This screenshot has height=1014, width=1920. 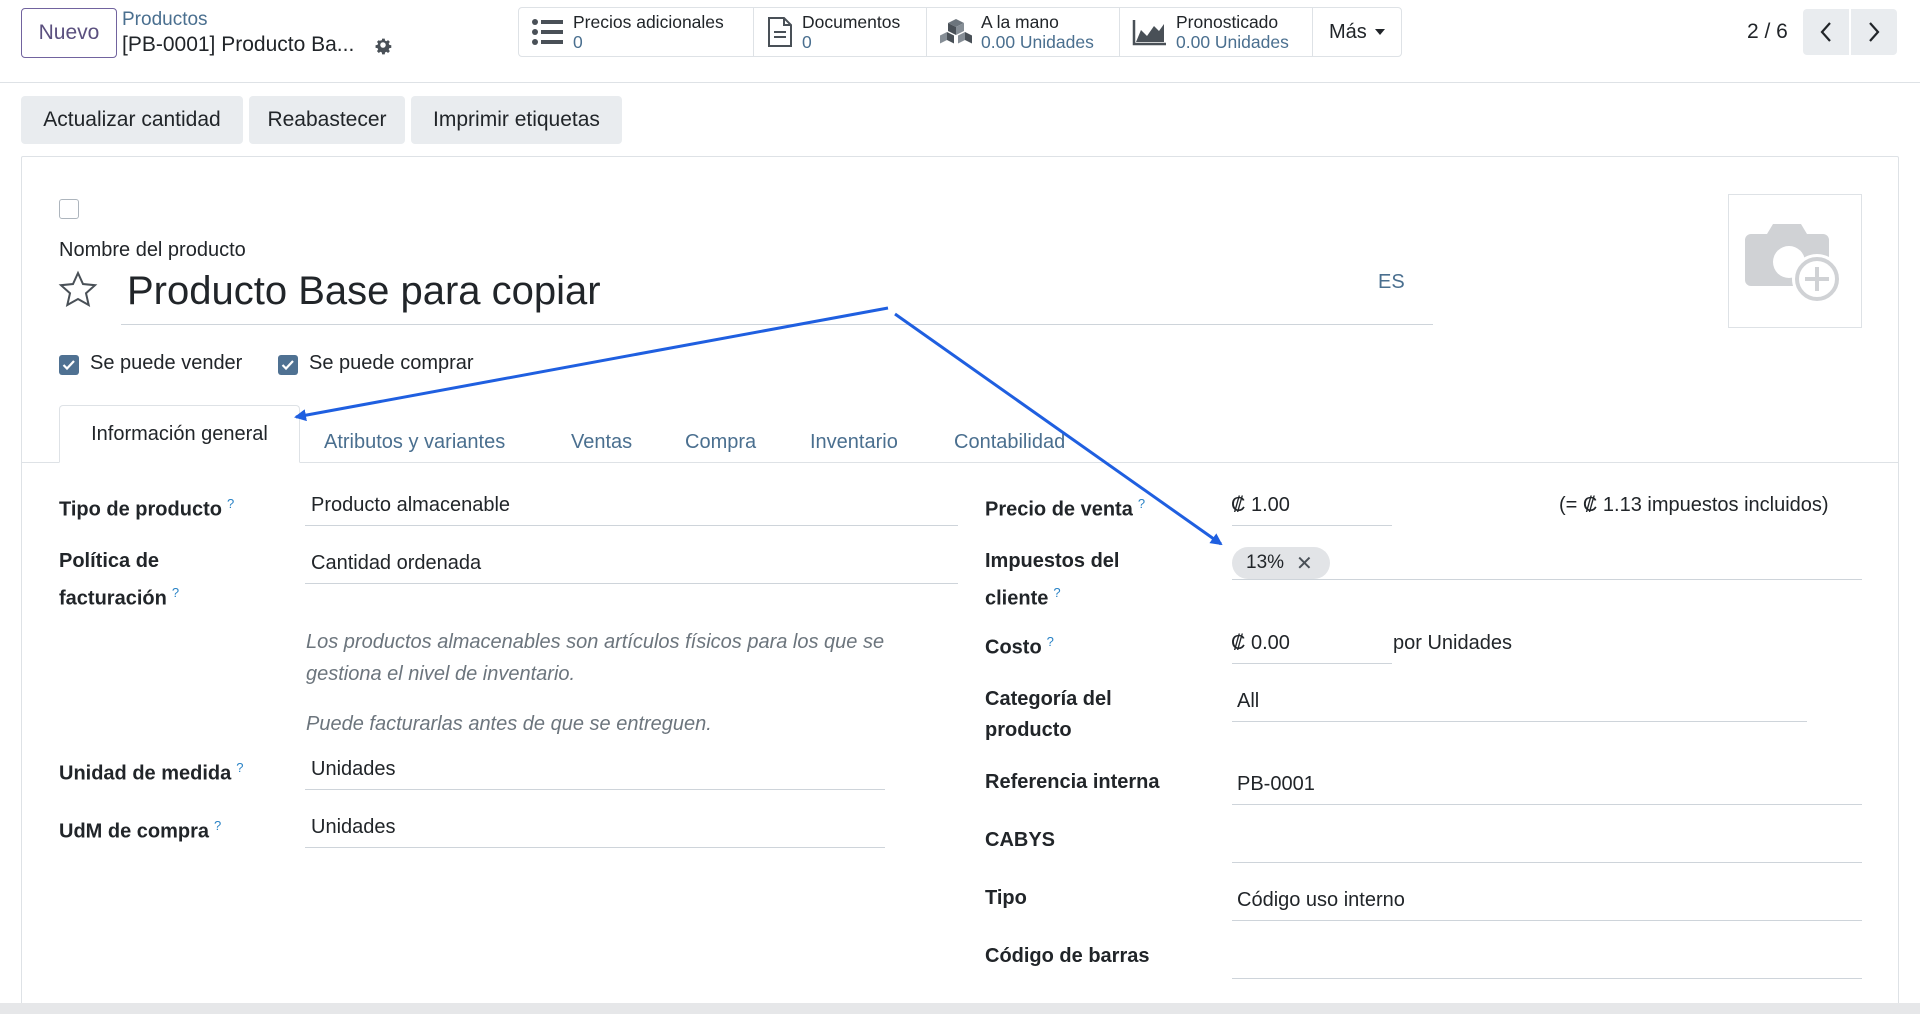 I want to click on cabys-input, so click(x=1547, y=843).